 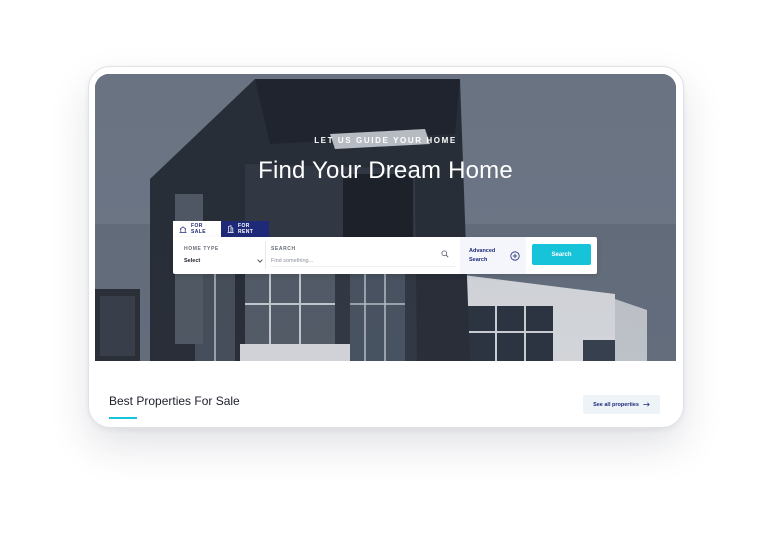 What do you see at coordinates (265, 255) in the screenshot?
I see `field-divider` at bounding box center [265, 255].